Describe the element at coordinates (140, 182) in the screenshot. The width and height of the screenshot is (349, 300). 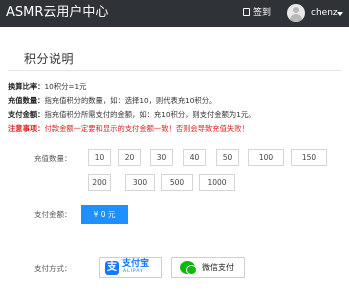
I see `amount-option: 300` at that location.